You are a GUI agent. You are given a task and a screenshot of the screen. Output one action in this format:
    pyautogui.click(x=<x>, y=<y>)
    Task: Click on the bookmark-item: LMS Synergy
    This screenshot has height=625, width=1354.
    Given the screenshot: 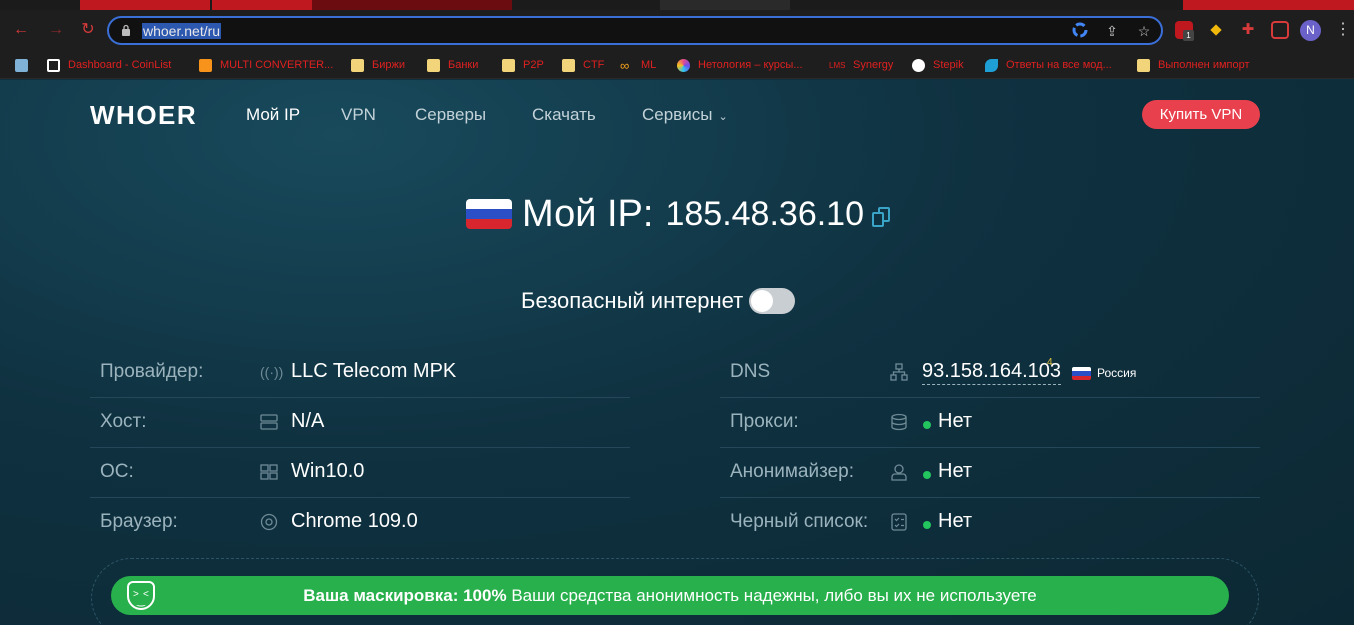 What is the action you would take?
    pyautogui.click(x=861, y=65)
    